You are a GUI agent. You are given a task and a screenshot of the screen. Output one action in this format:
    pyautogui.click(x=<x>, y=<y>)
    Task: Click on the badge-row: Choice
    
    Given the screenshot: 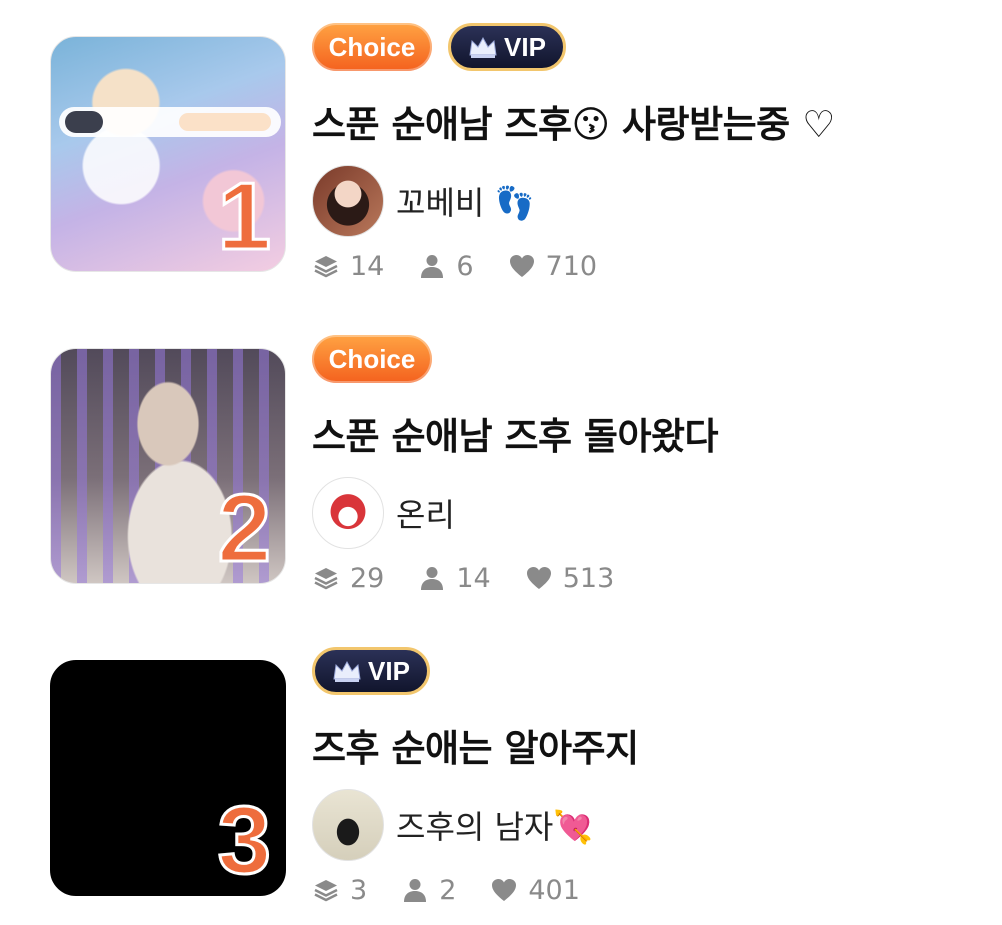 What is the action you would take?
    pyautogui.click(x=372, y=359)
    